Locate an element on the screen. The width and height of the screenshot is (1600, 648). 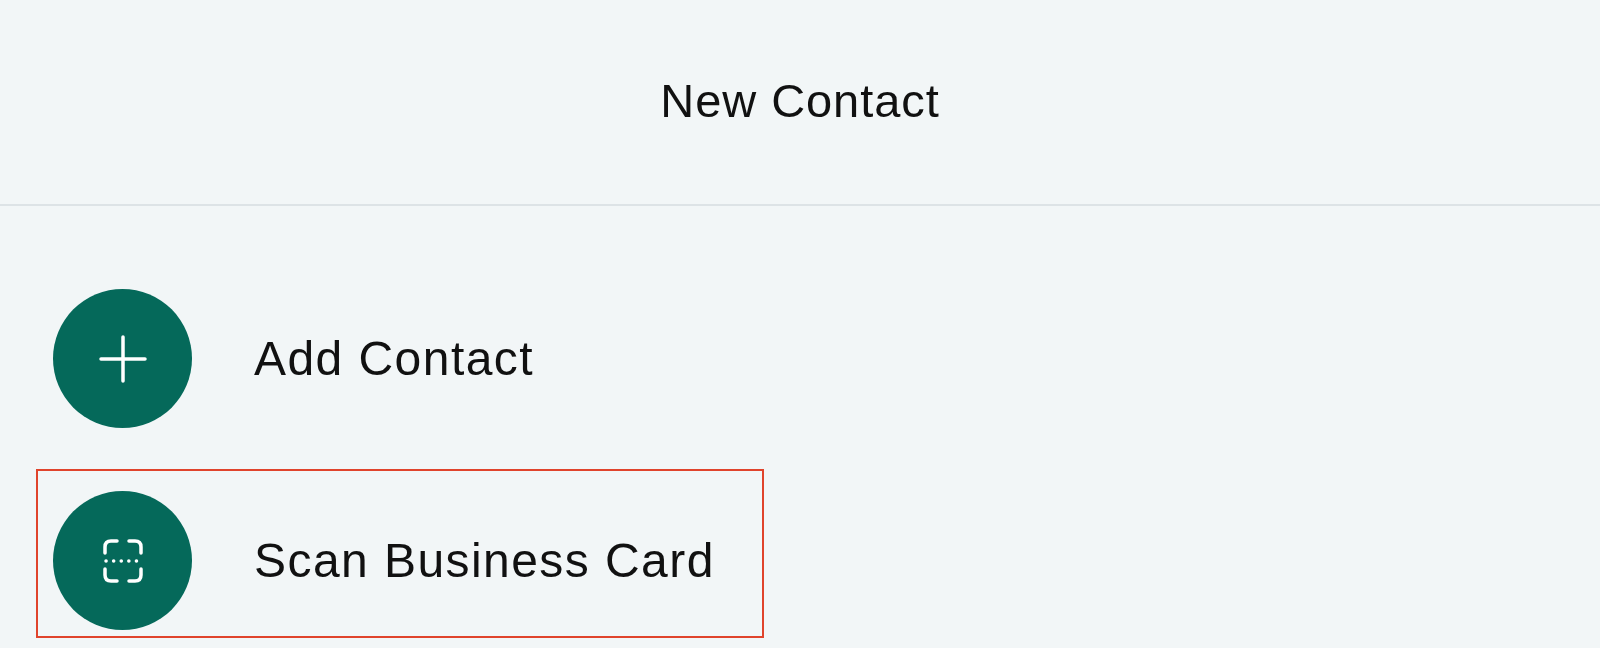
action-label: Add Contact is located at coordinates (394, 359).